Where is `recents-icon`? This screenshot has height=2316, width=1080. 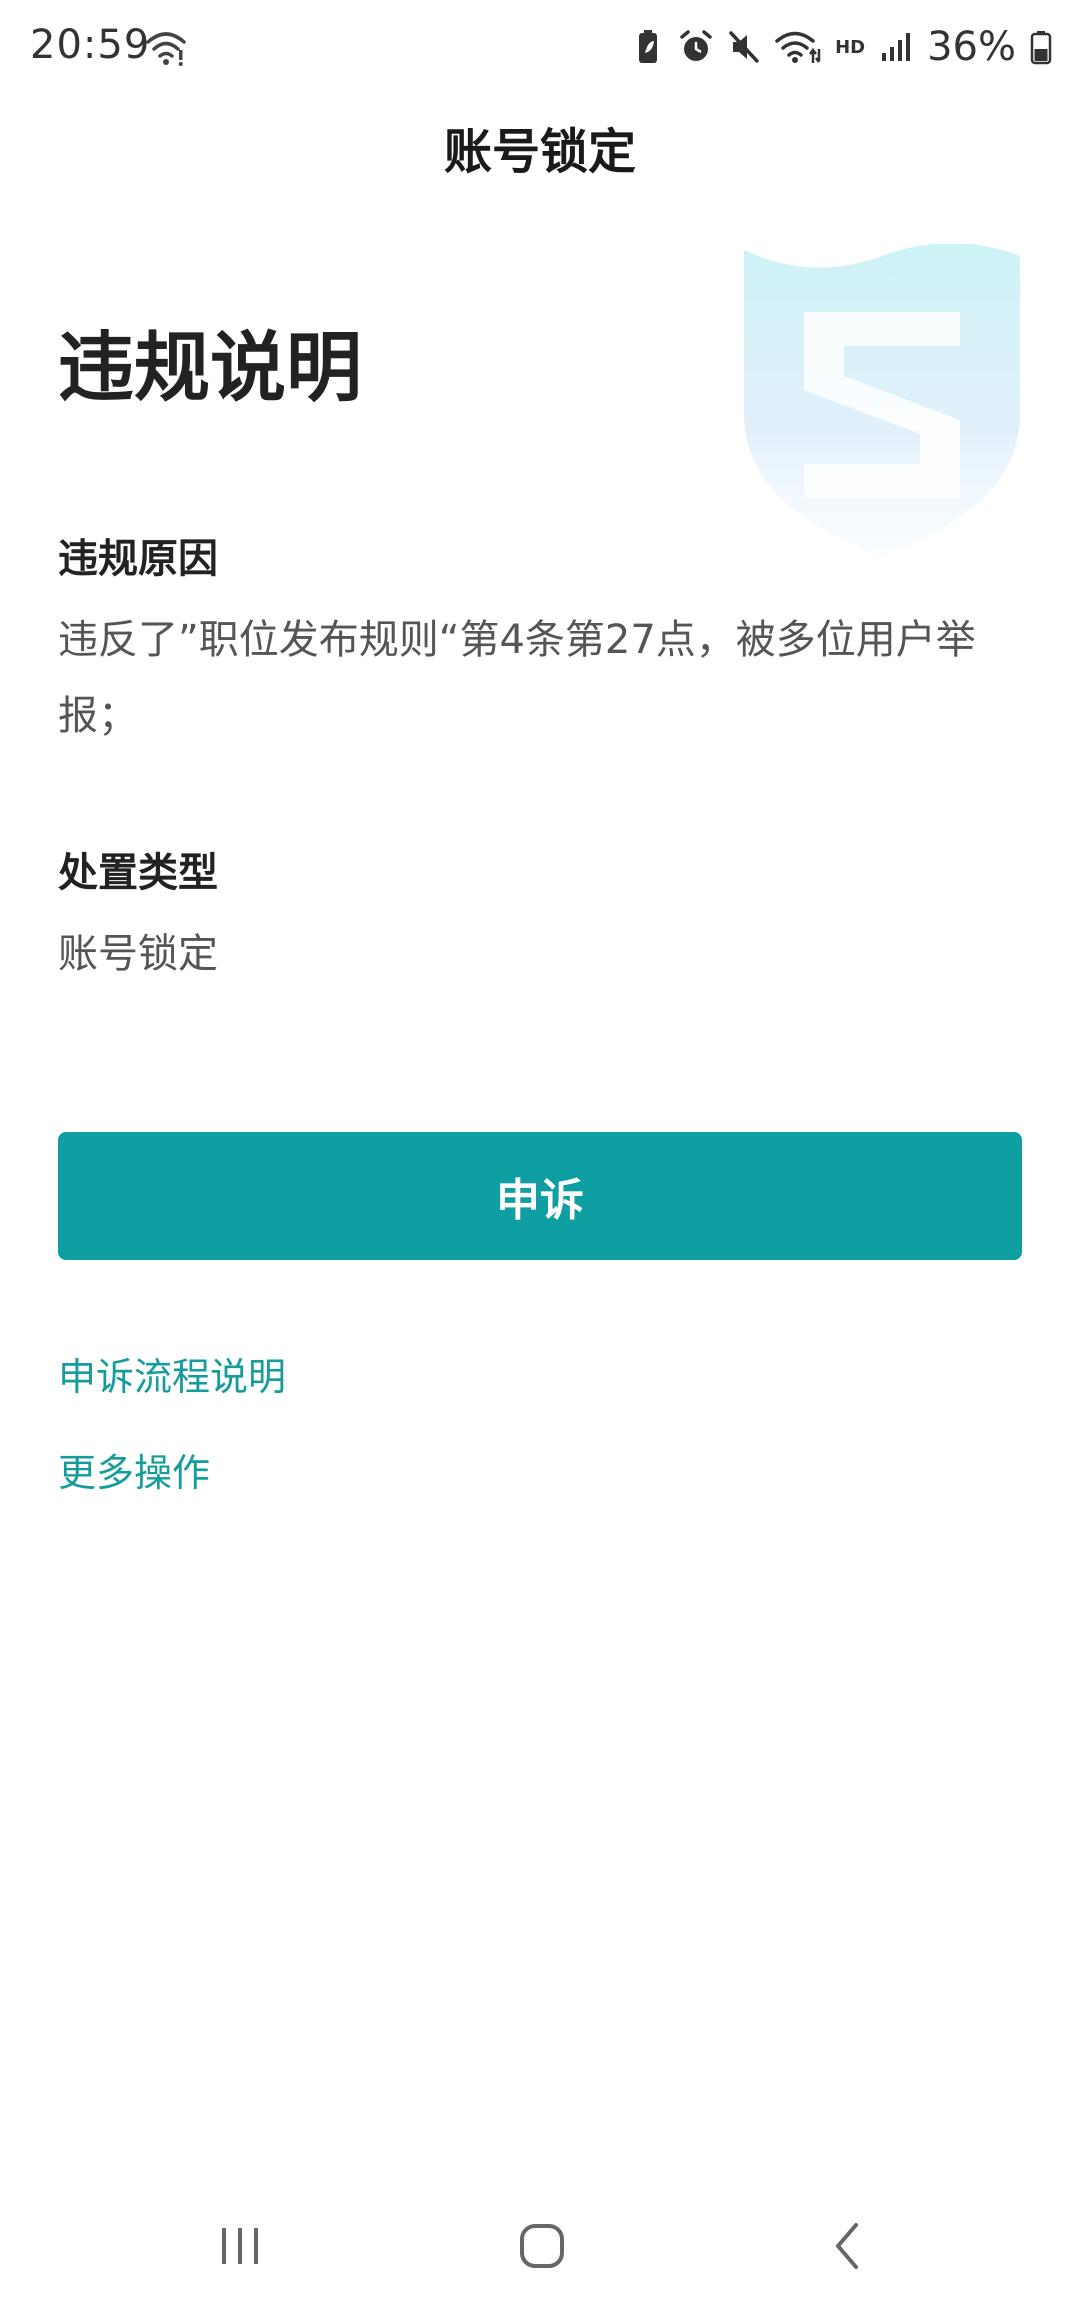 recents-icon is located at coordinates (240, 2246).